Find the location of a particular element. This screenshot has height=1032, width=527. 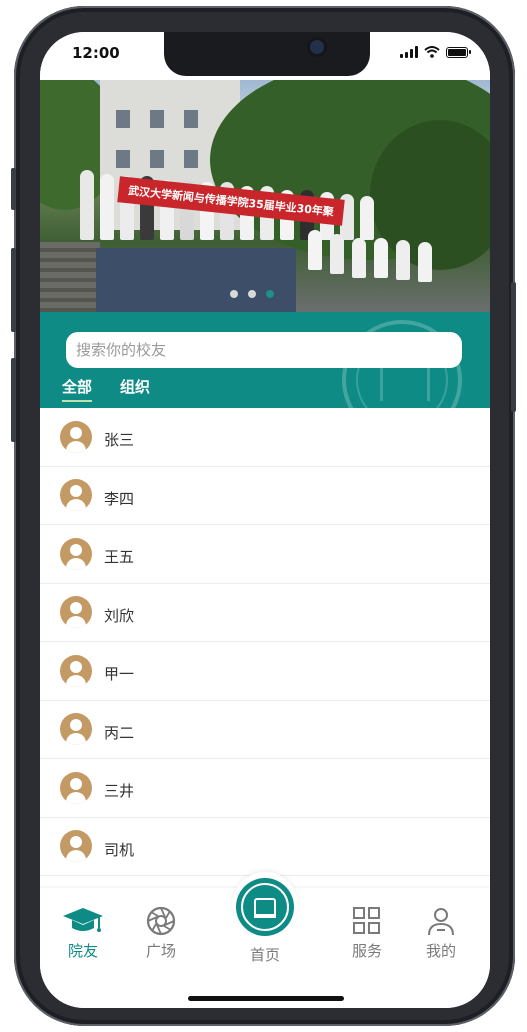

tab-all: 全部 is located at coordinates (77, 389).